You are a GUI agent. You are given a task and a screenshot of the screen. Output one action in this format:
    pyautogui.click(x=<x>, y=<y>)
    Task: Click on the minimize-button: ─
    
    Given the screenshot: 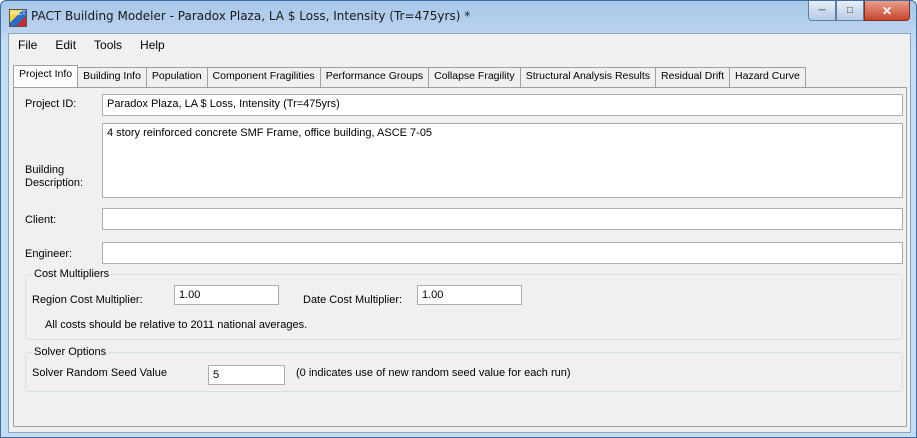 What is the action you would take?
    pyautogui.click(x=822, y=11)
    